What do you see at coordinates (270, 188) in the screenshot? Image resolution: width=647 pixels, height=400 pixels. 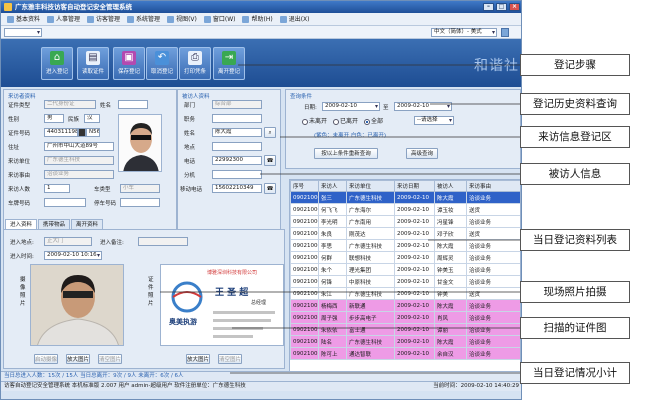 I see `mobile-dial-button: ☎` at bounding box center [270, 188].